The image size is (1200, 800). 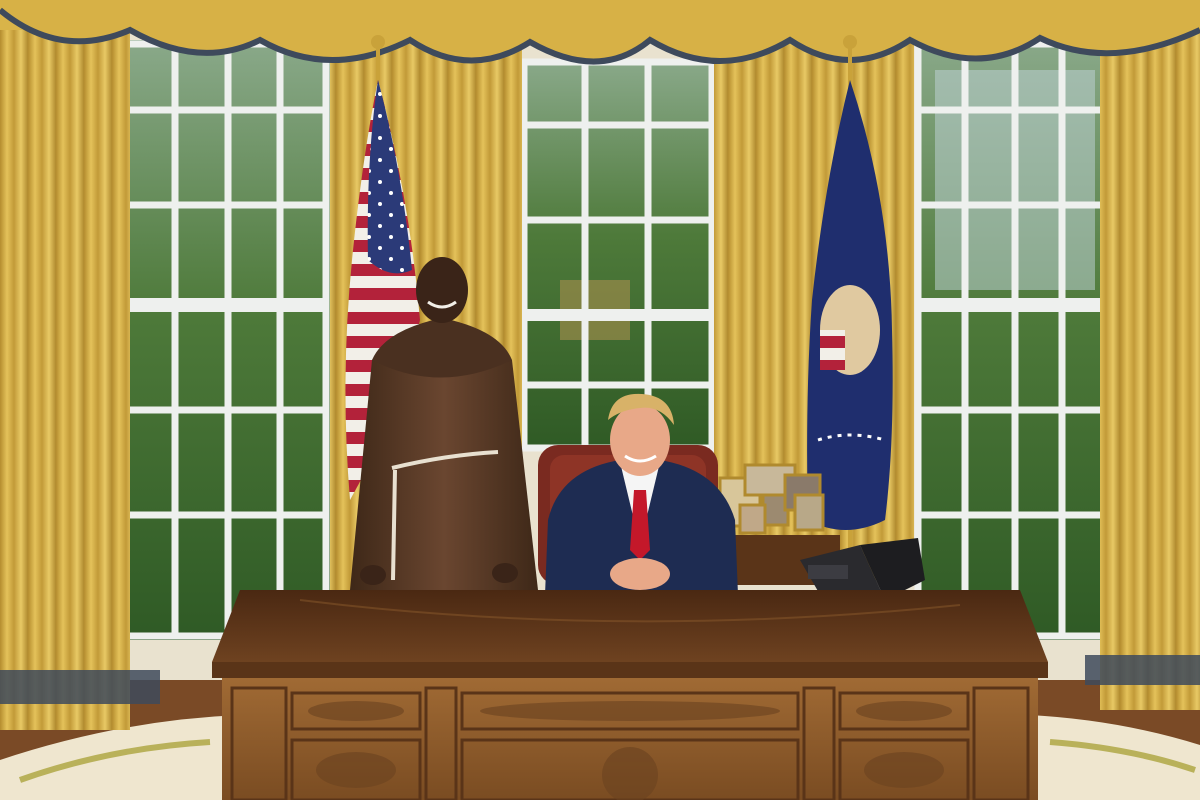 I want to click on window-right, so click(x=1012, y=340).